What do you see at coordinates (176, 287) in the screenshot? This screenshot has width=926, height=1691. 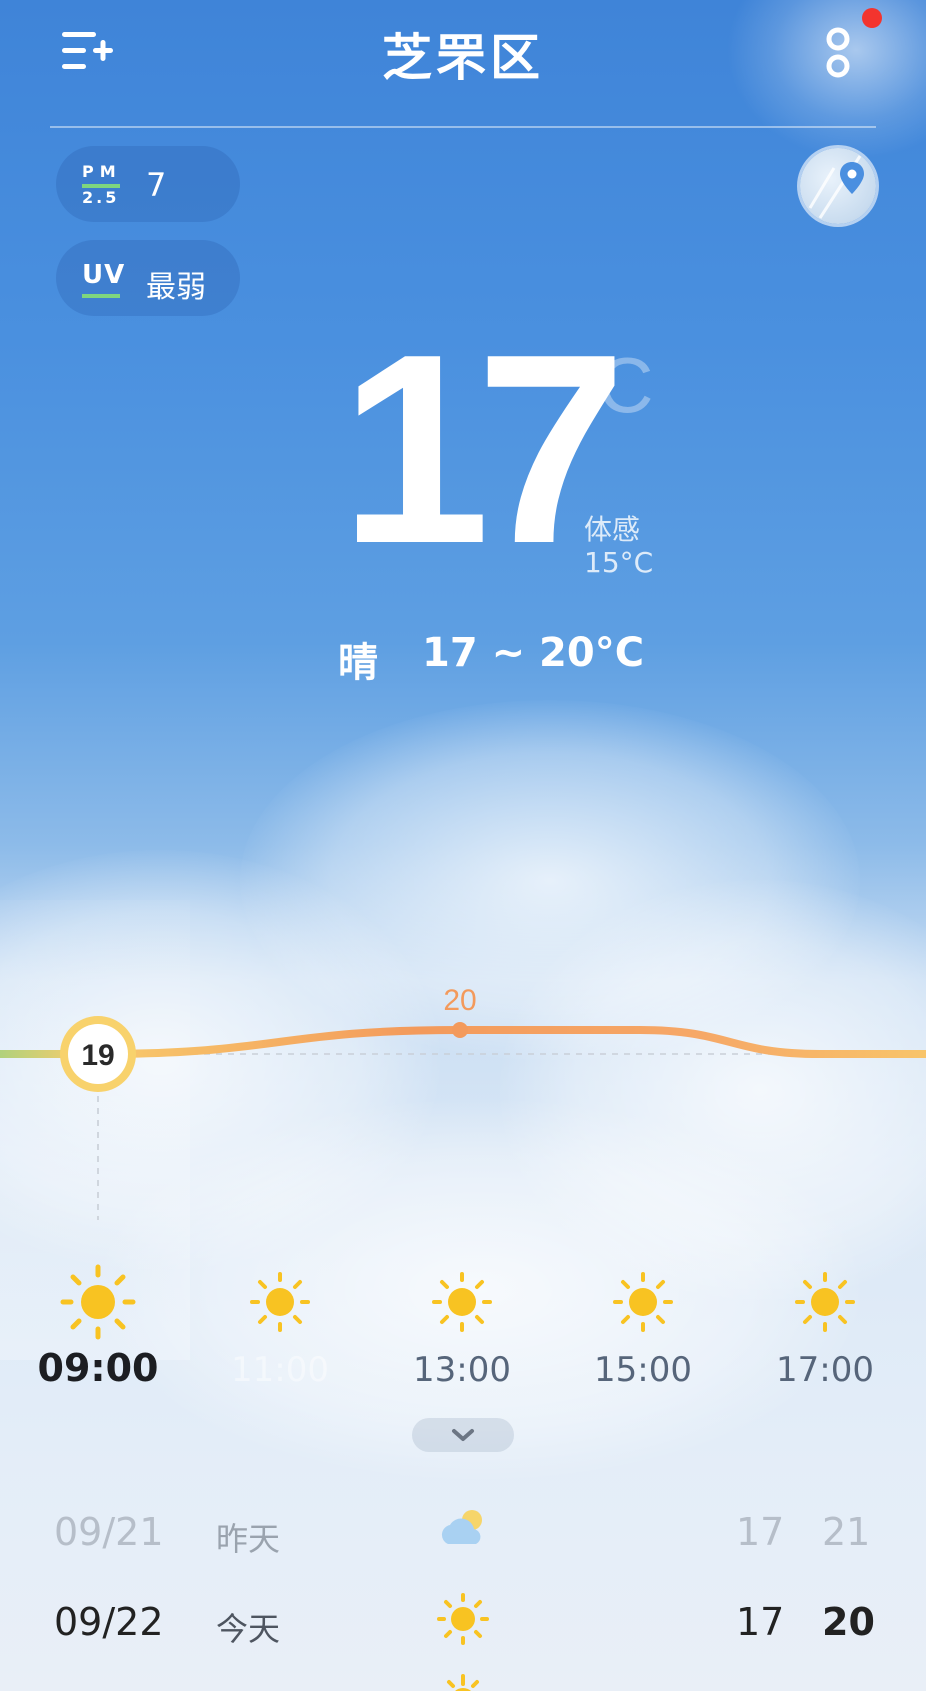 I see `uv-value: 最弱` at bounding box center [176, 287].